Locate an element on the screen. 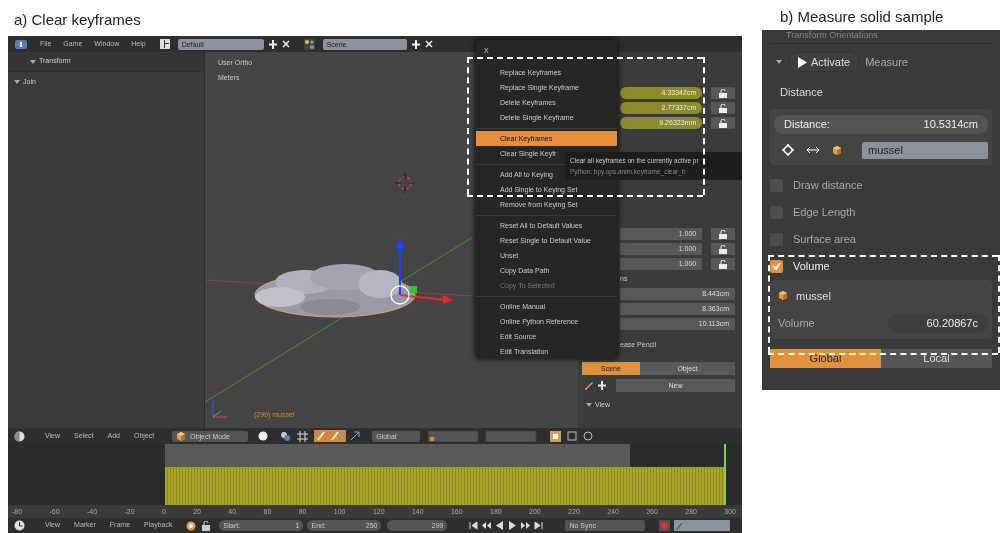 The width and height of the screenshot is (1004, 533). object-name: mussel is located at coordinates (813, 296).